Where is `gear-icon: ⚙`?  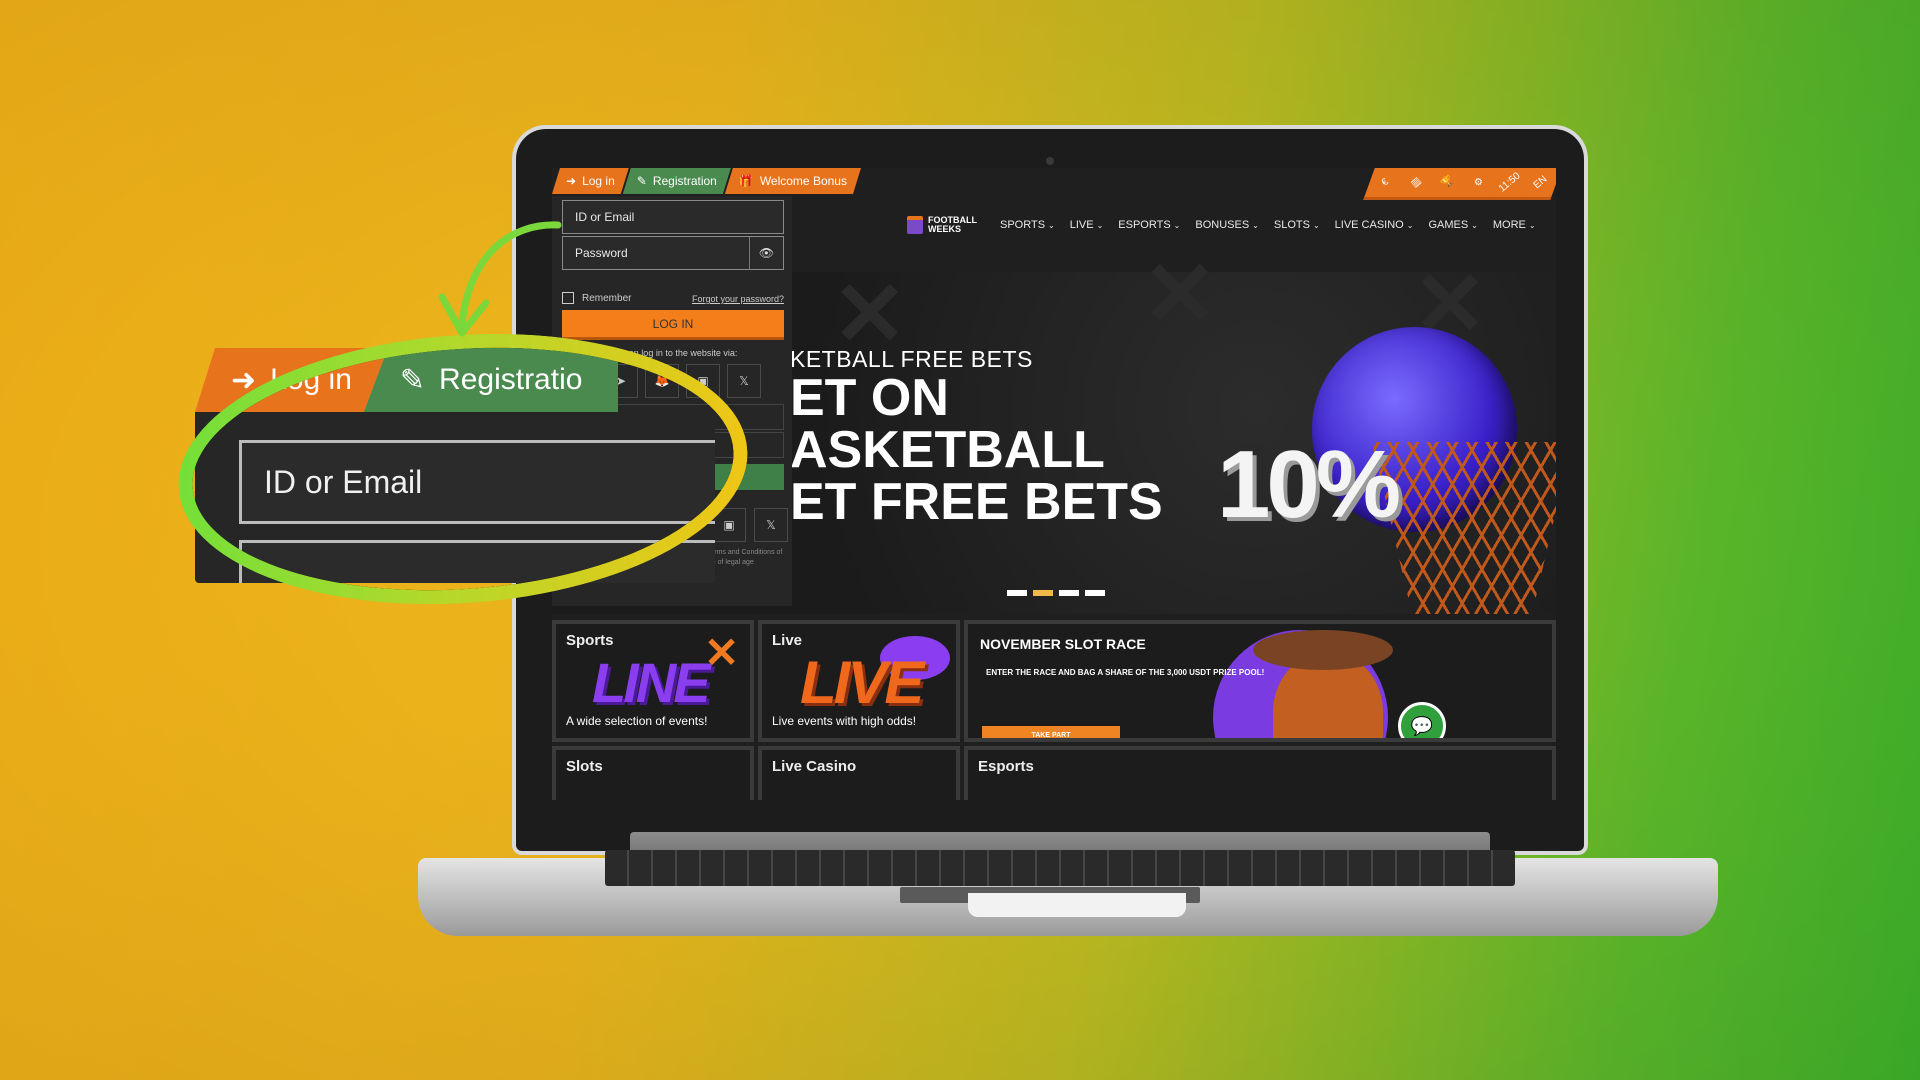 gear-icon: ⚙ is located at coordinates (1478, 182).